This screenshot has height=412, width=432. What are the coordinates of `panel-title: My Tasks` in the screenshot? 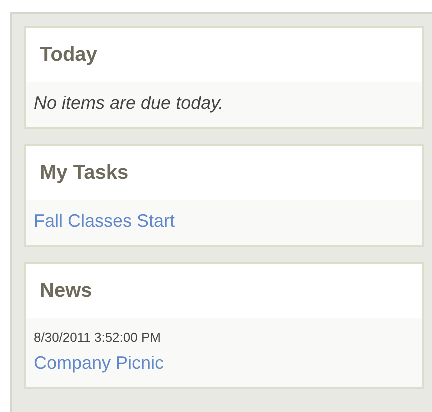 It's located at (84, 173).